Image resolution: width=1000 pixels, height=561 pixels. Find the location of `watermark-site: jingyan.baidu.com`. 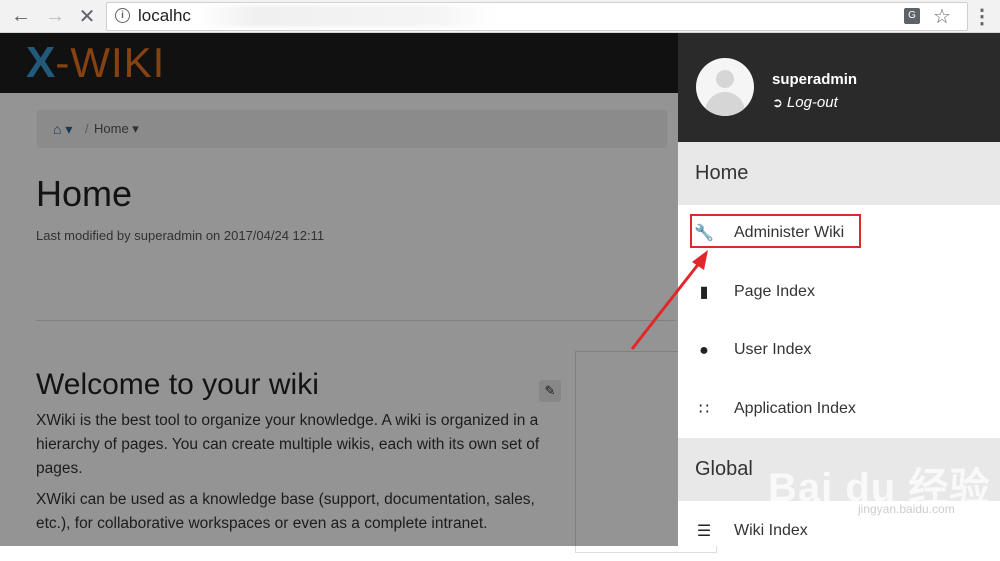

watermark-site: jingyan.baidu.com is located at coordinates (906, 509).